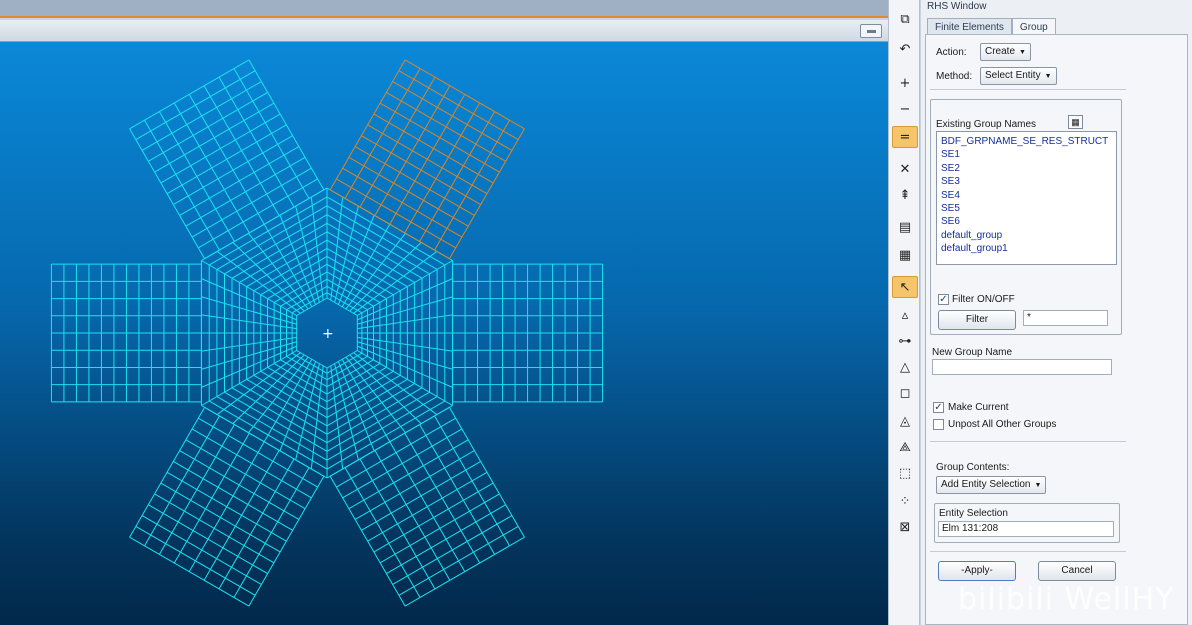  Describe the element at coordinates (986, 484) in the screenshot. I see `group-contents-value: Add Entity Selection` at that location.